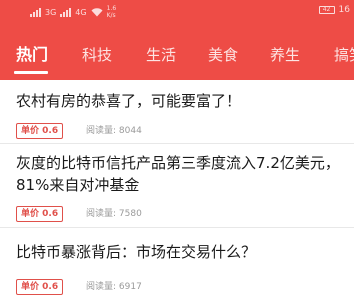 The width and height of the screenshot is (354, 303). I want to click on tab-tech: 科技, so click(97, 57).